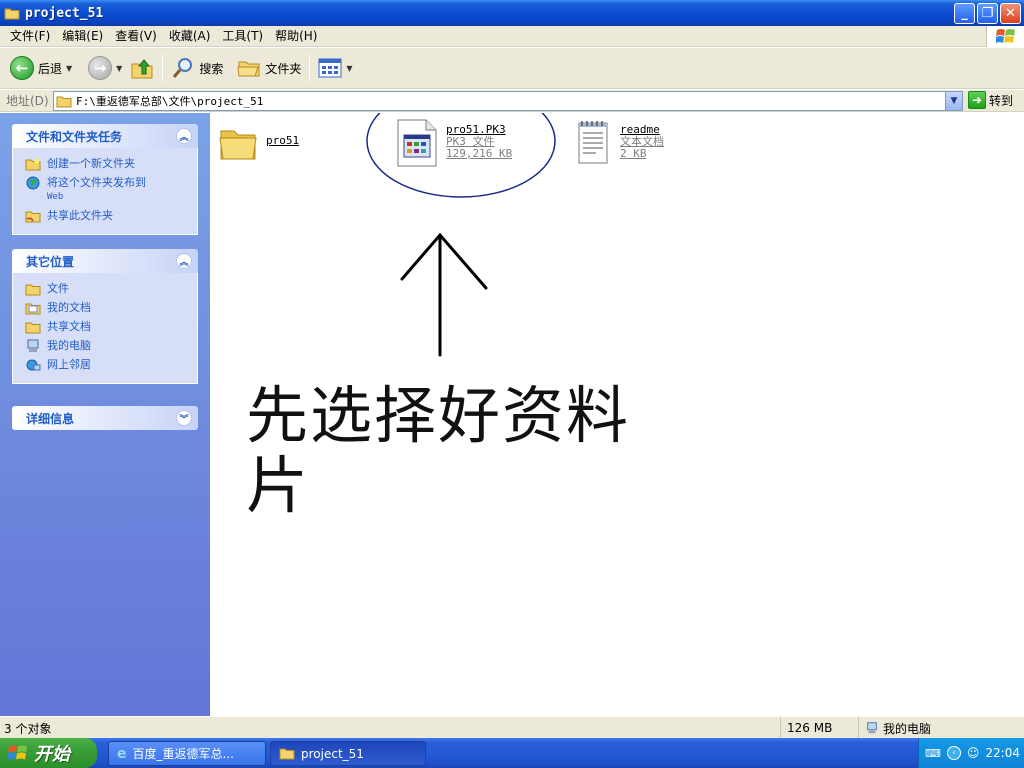 This screenshot has height=768, width=1024. I want to click on minimize-button: _, so click(964, 13).